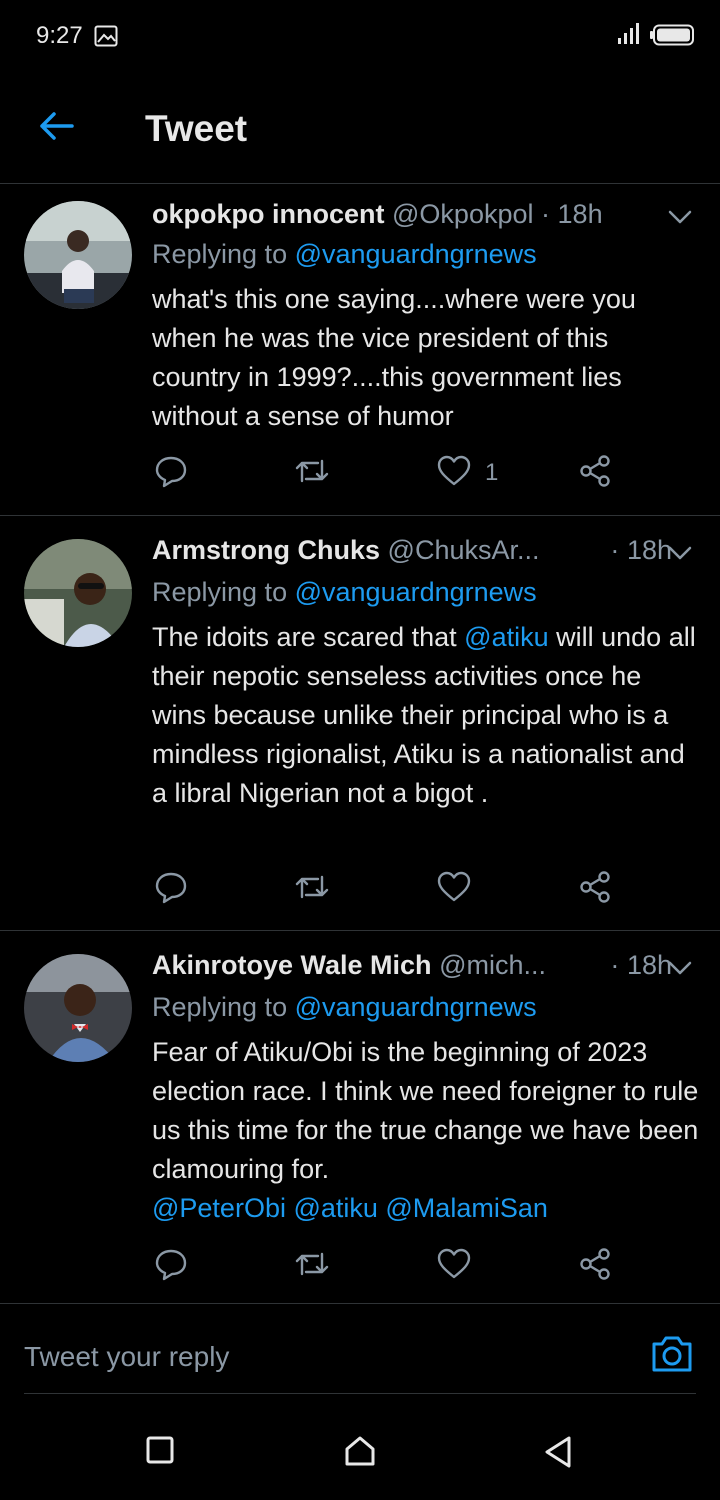 The width and height of the screenshot is (720, 1500). Describe the element at coordinates (304, 1357) in the screenshot. I see `reply-input` at that location.